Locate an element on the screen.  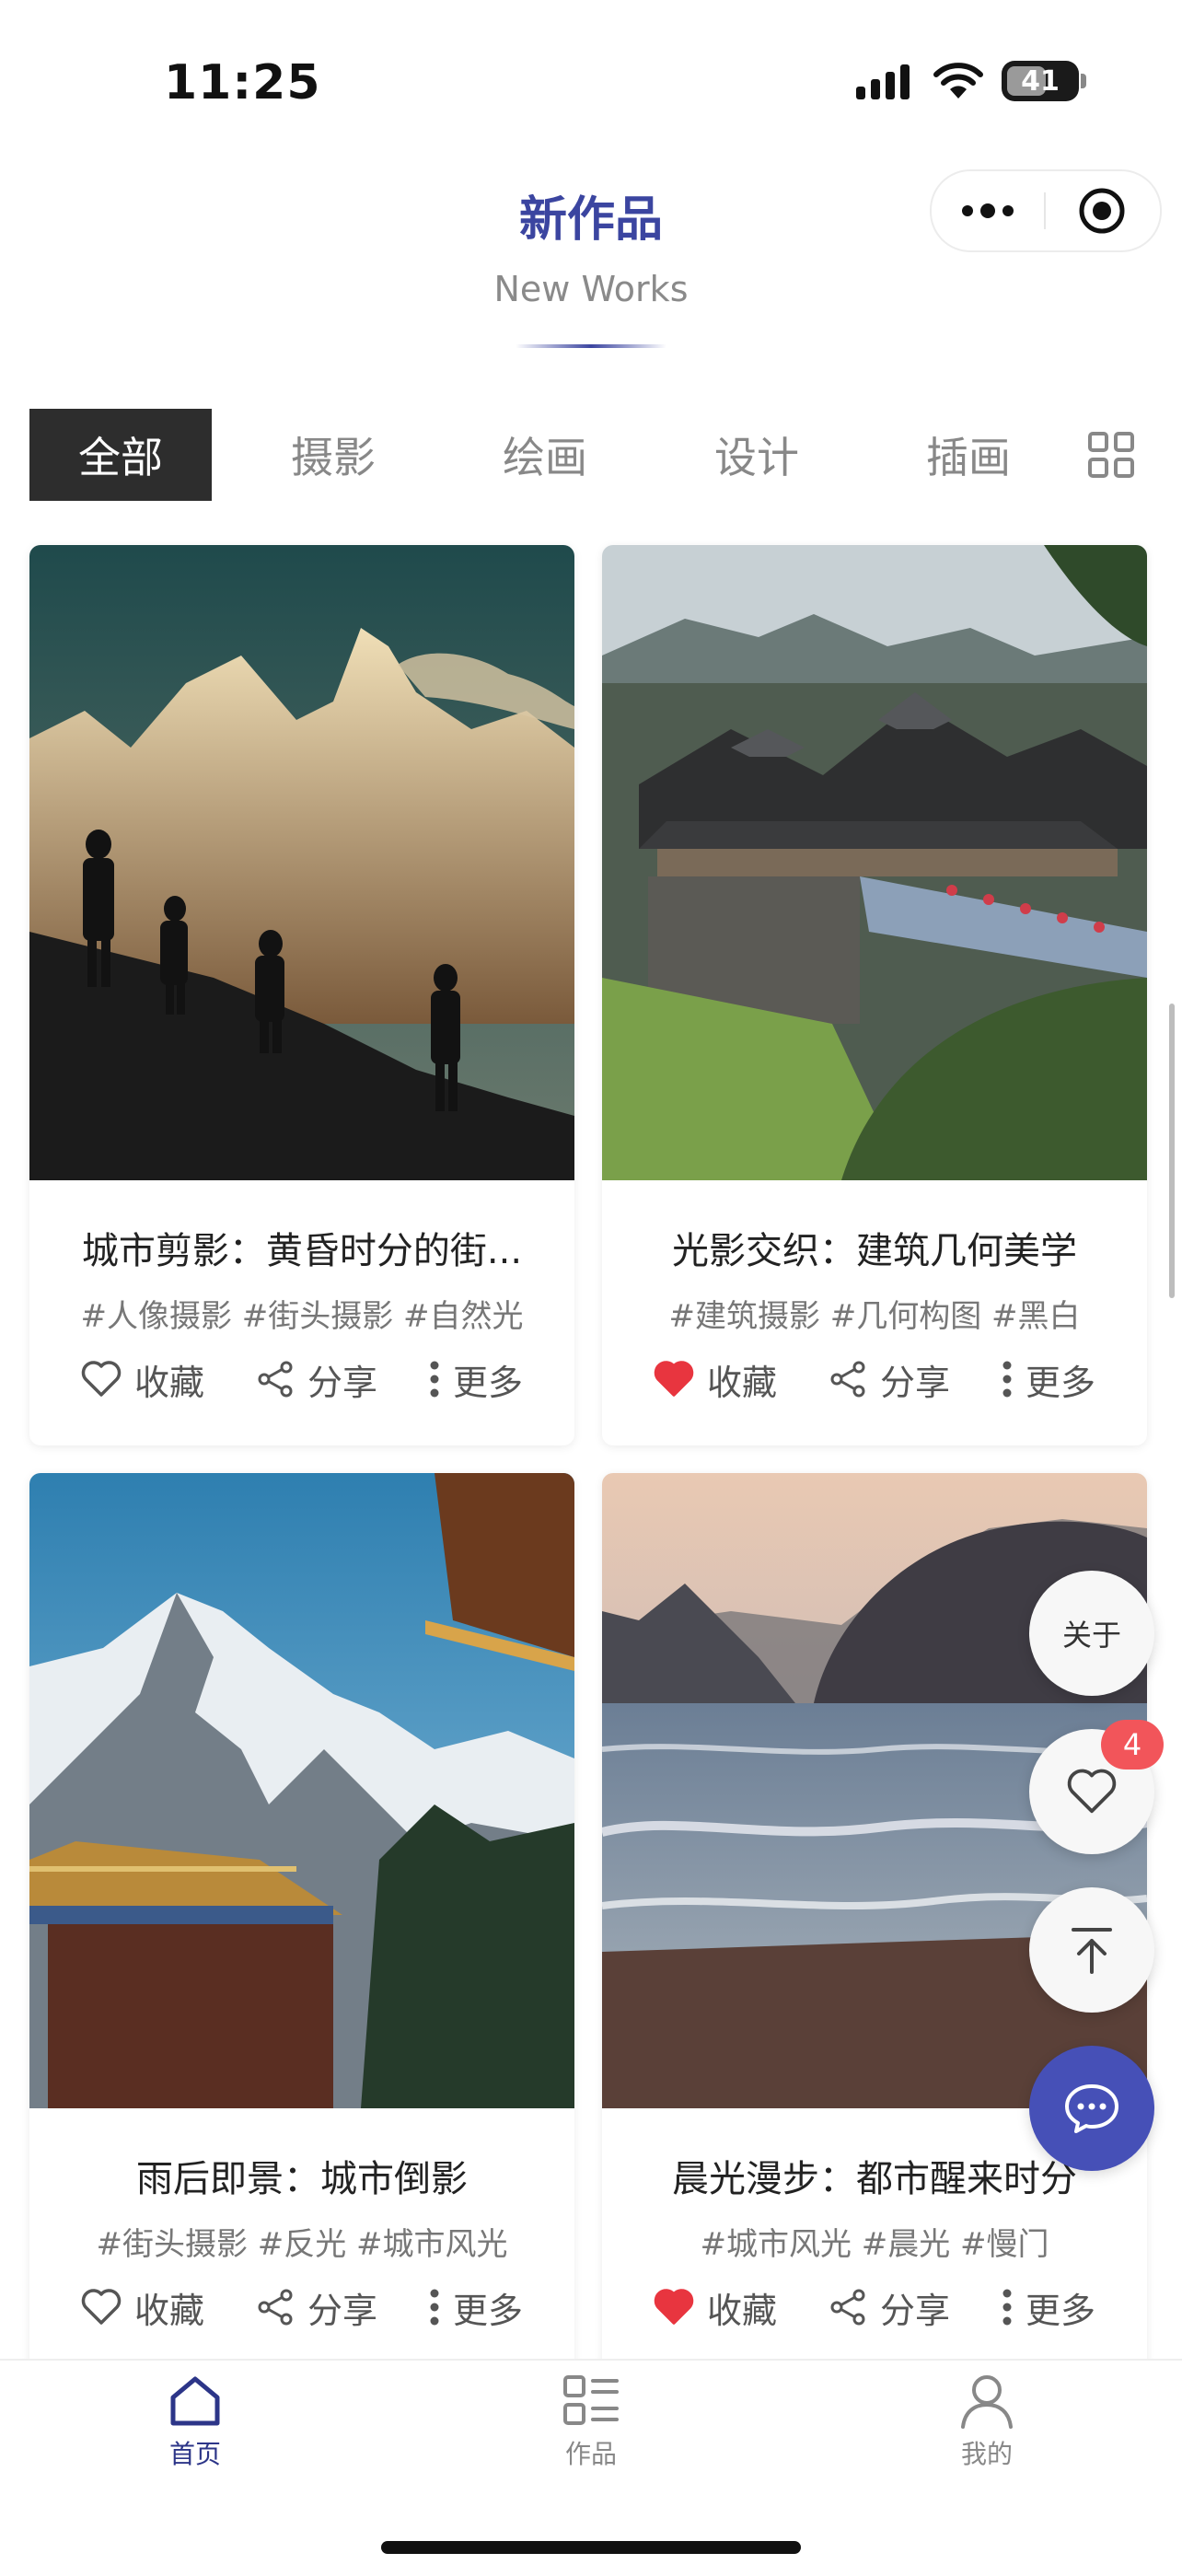
title-underline is located at coordinates (591, 346).